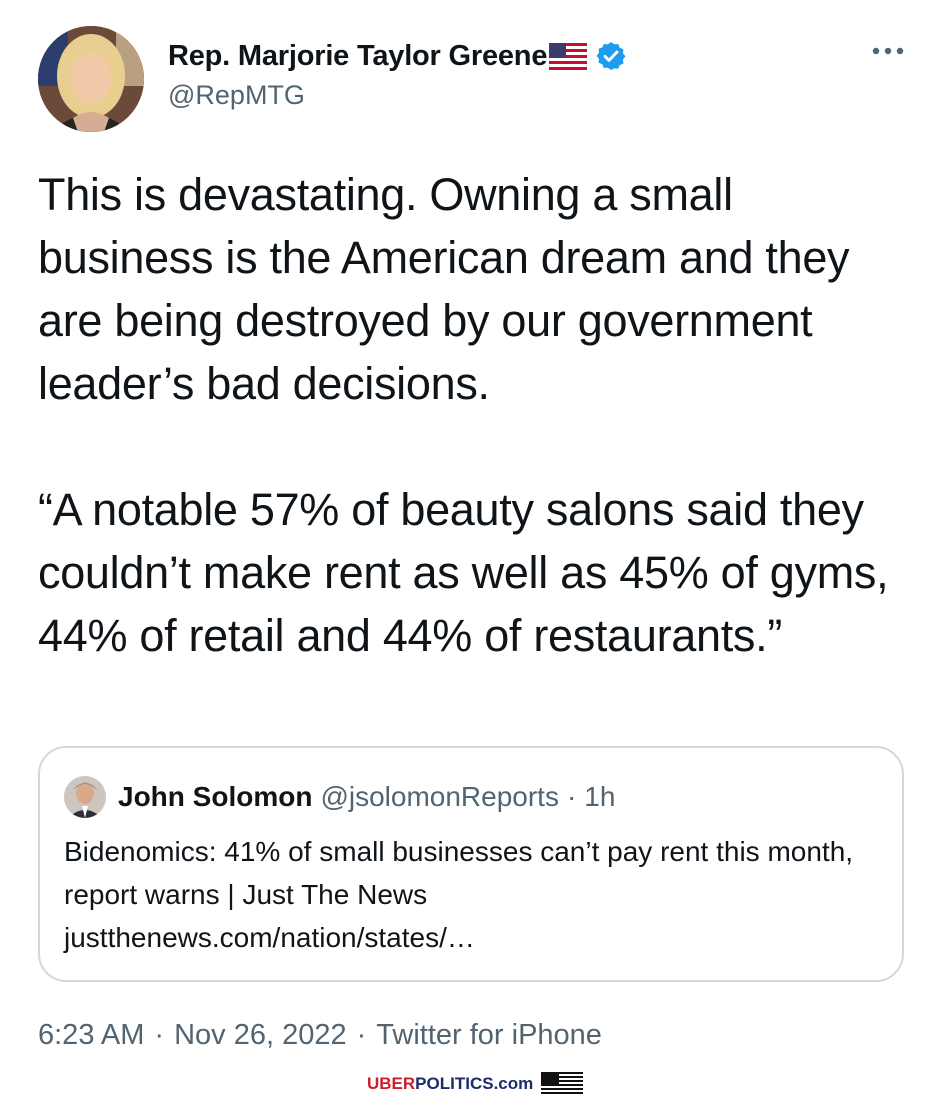 The height and width of the screenshot is (1100, 940). I want to click on watermark-part1: UBER, so click(391, 1083).